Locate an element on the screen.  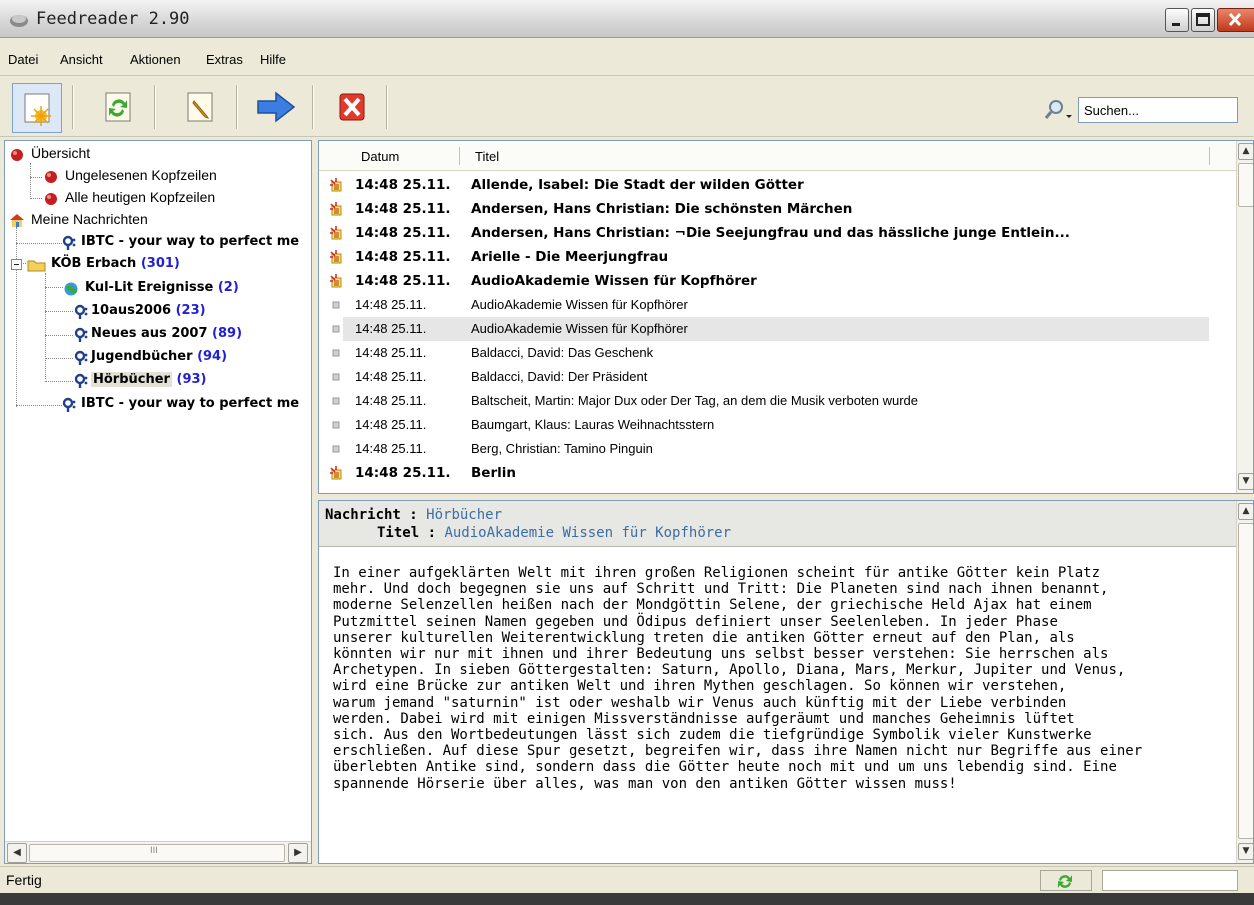
arrow-right-icon is located at coordinates (276, 107).